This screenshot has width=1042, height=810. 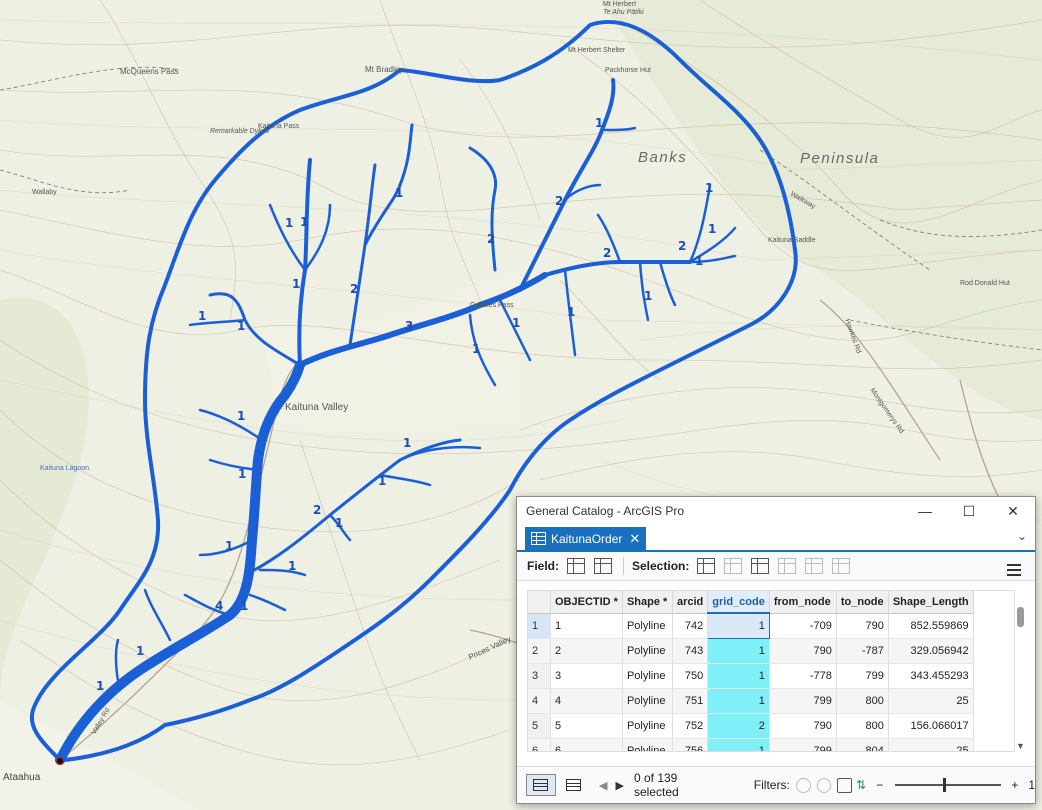 I want to click on menu-icon, so click(x=1014, y=570).